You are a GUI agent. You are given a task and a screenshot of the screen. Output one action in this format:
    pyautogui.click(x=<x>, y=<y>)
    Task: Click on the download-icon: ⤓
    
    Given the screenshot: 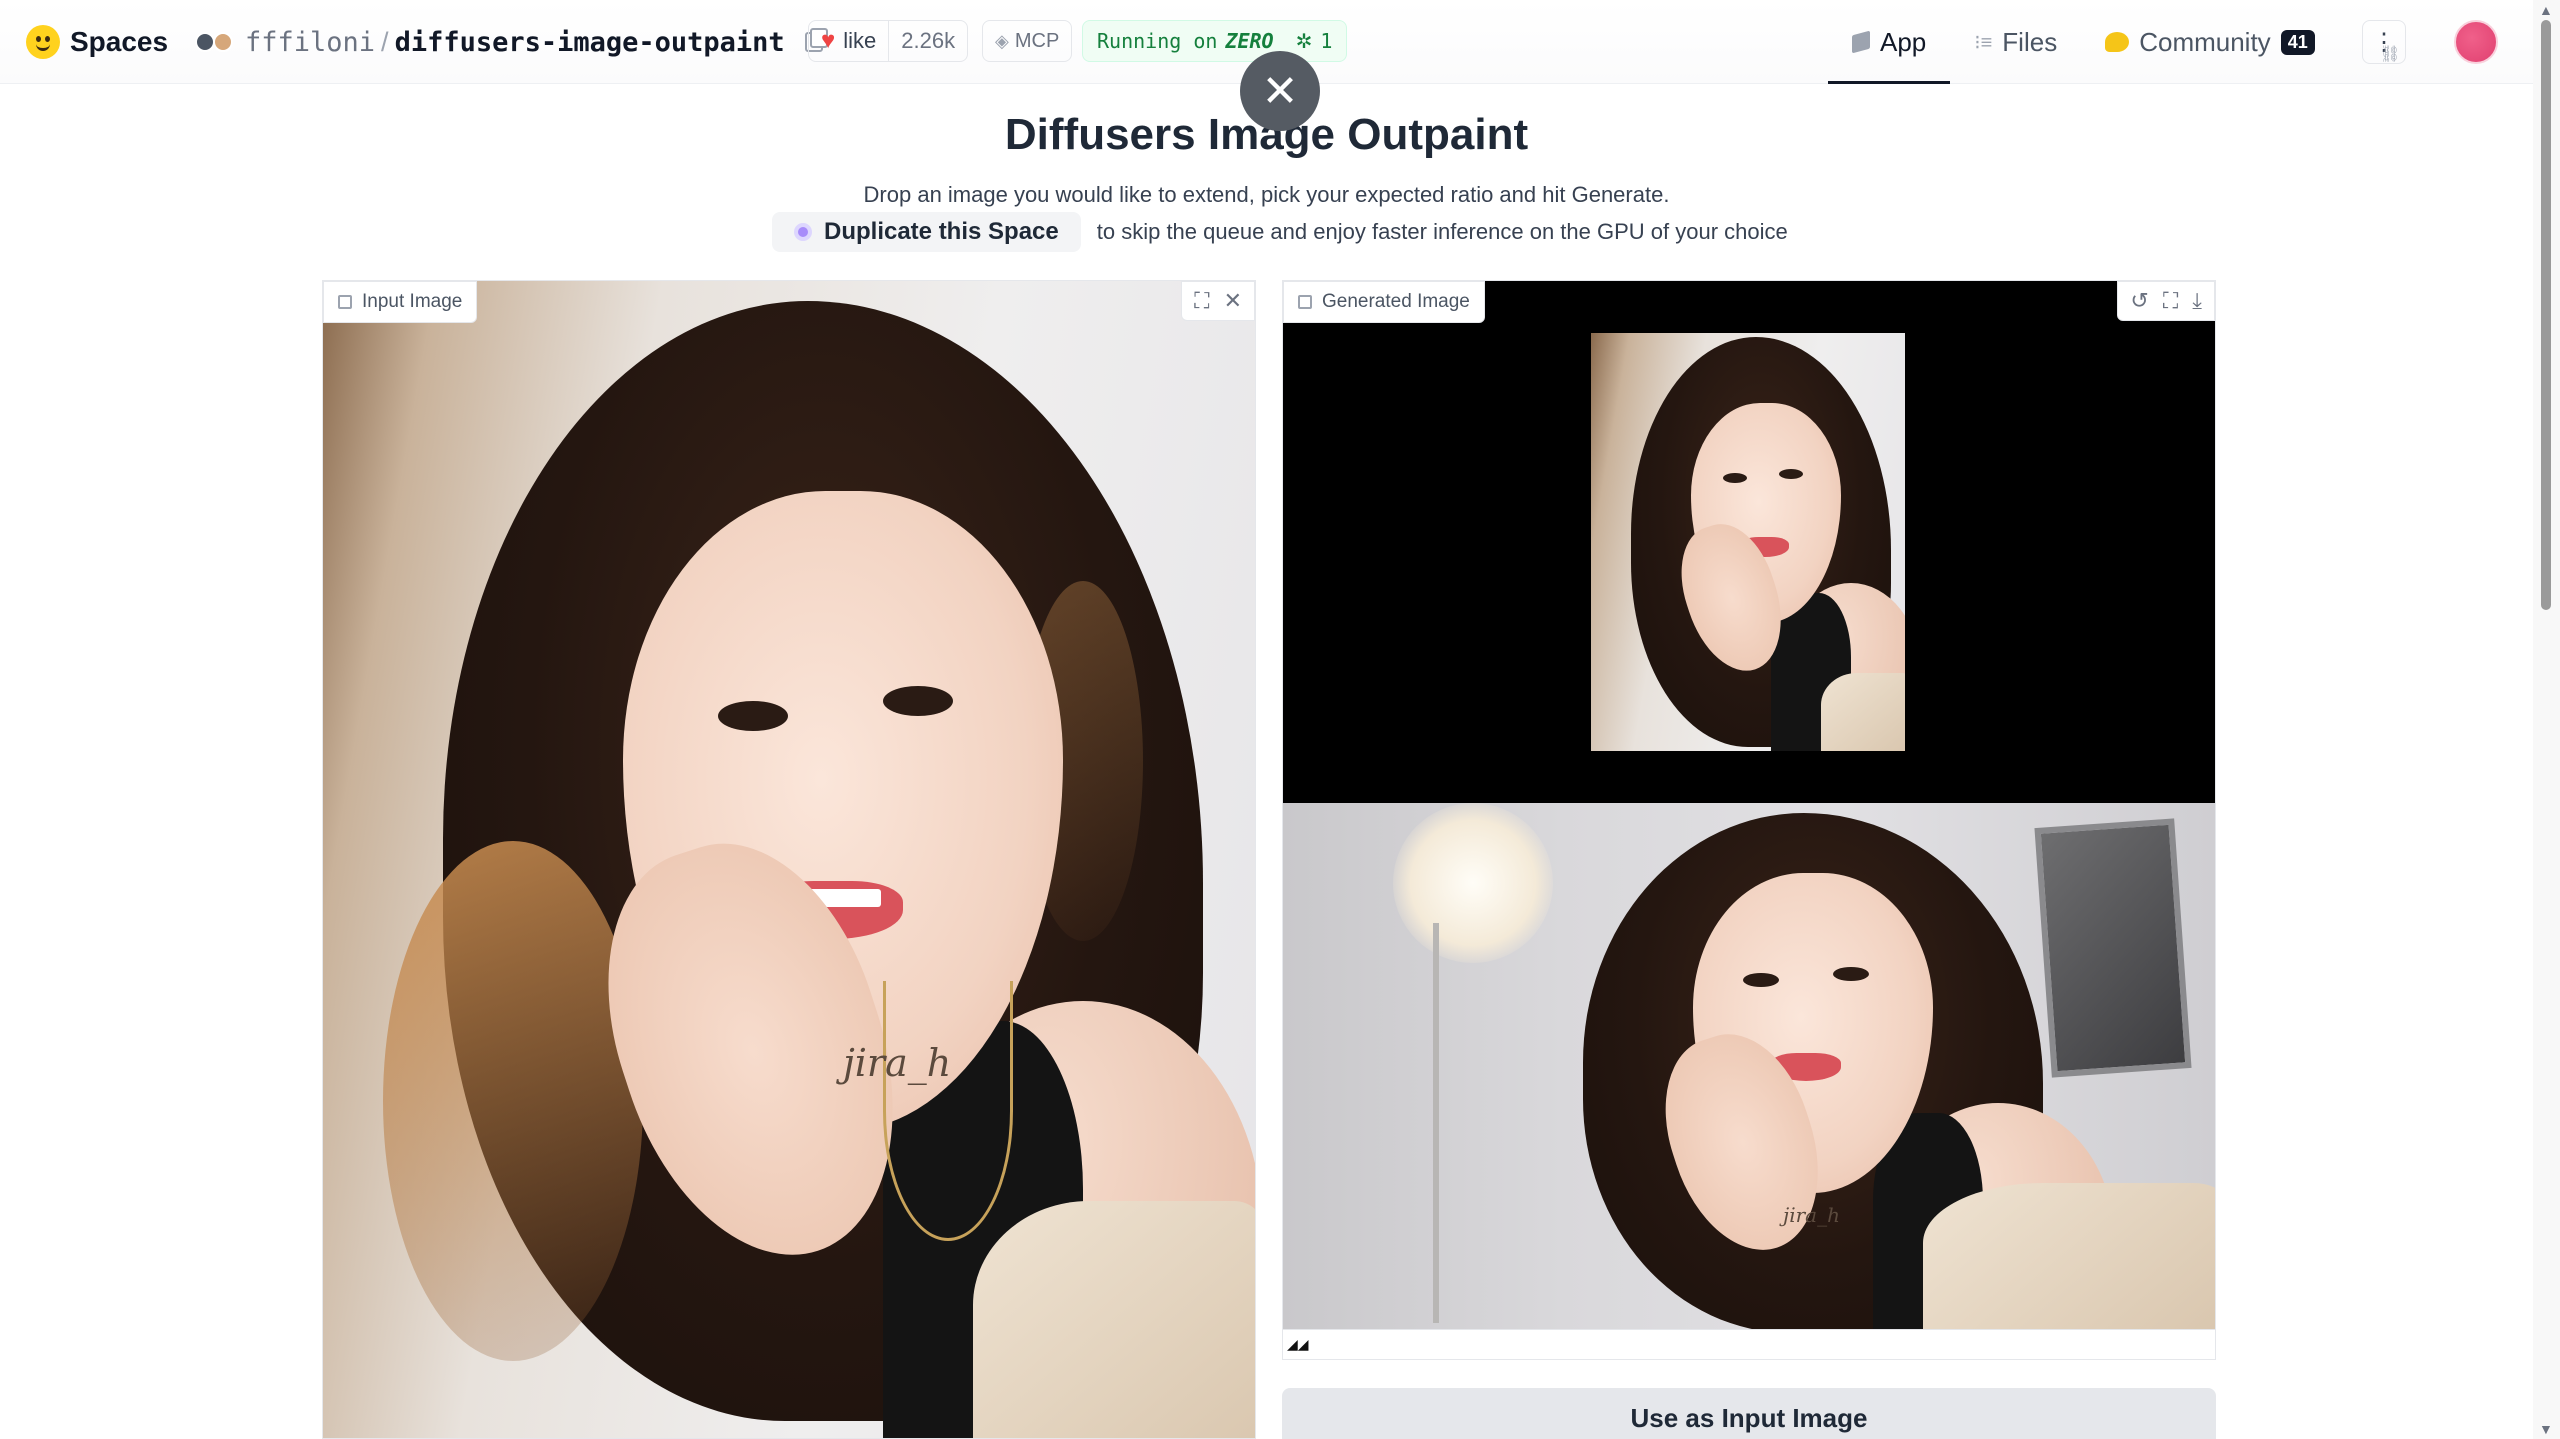 What is the action you would take?
    pyautogui.click(x=2197, y=301)
    